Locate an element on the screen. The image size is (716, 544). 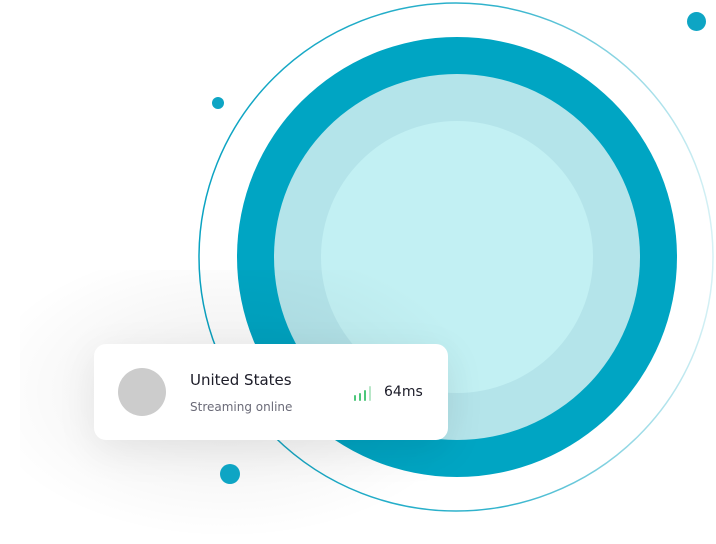
signal-strength-icon is located at coordinates (365, 393).